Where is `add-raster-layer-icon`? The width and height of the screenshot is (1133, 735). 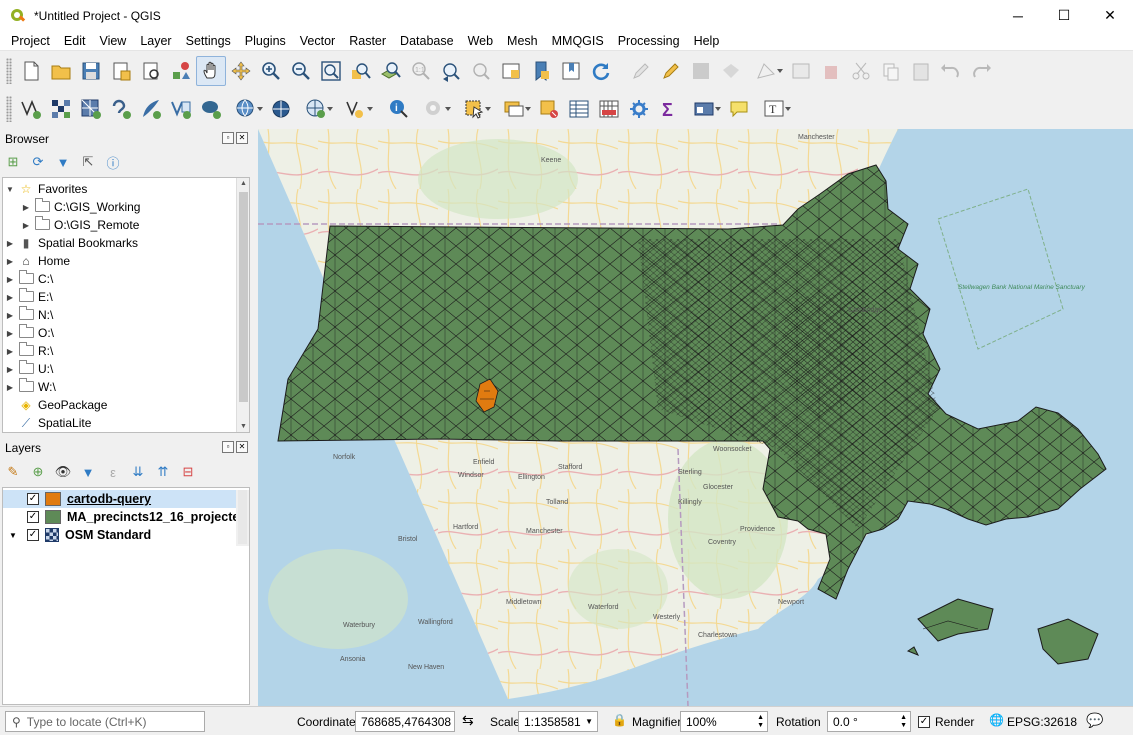
add-raster-layer-icon is located at coordinates (61, 109).